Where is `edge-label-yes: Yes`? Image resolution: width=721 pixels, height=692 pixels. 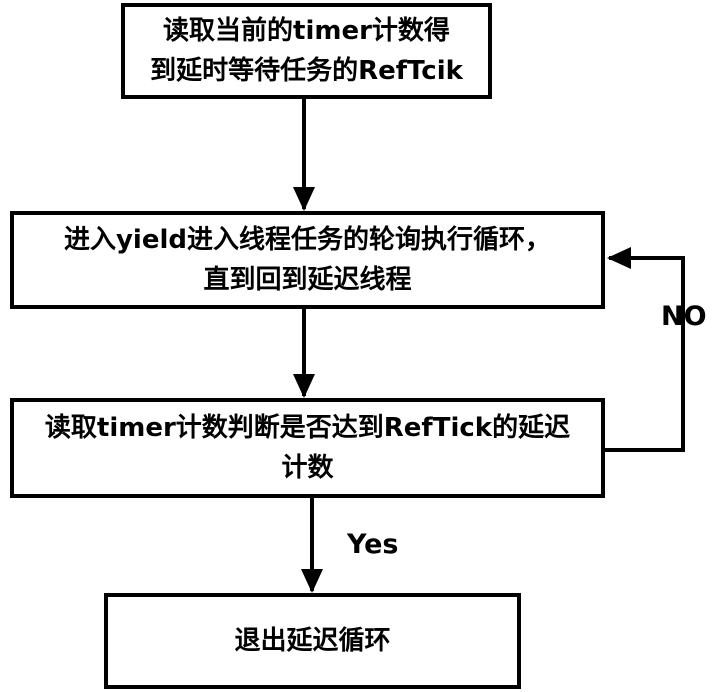 edge-label-yes: Yes is located at coordinates (373, 544).